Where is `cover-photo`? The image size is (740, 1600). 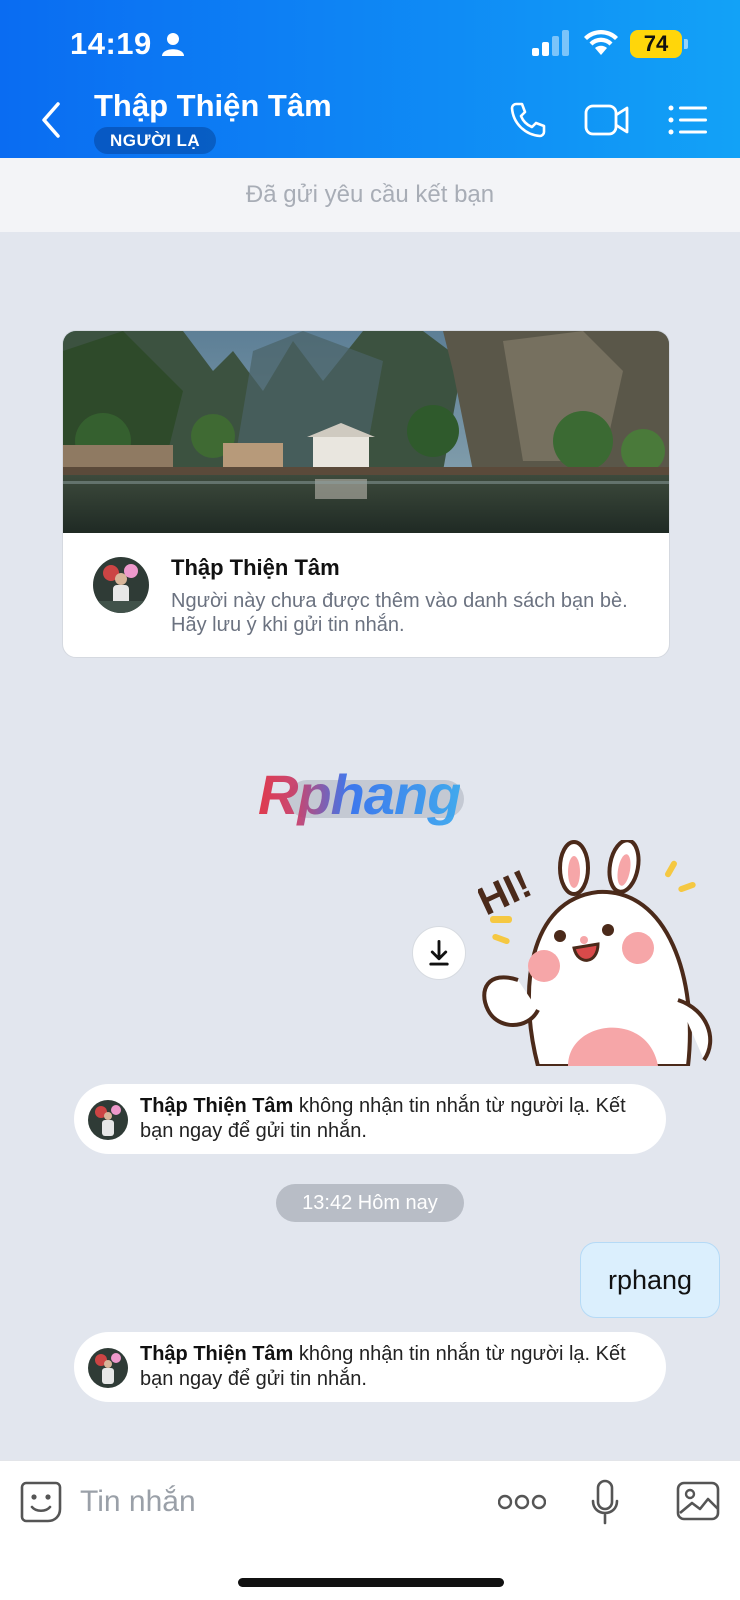
cover-photo is located at coordinates (366, 432).